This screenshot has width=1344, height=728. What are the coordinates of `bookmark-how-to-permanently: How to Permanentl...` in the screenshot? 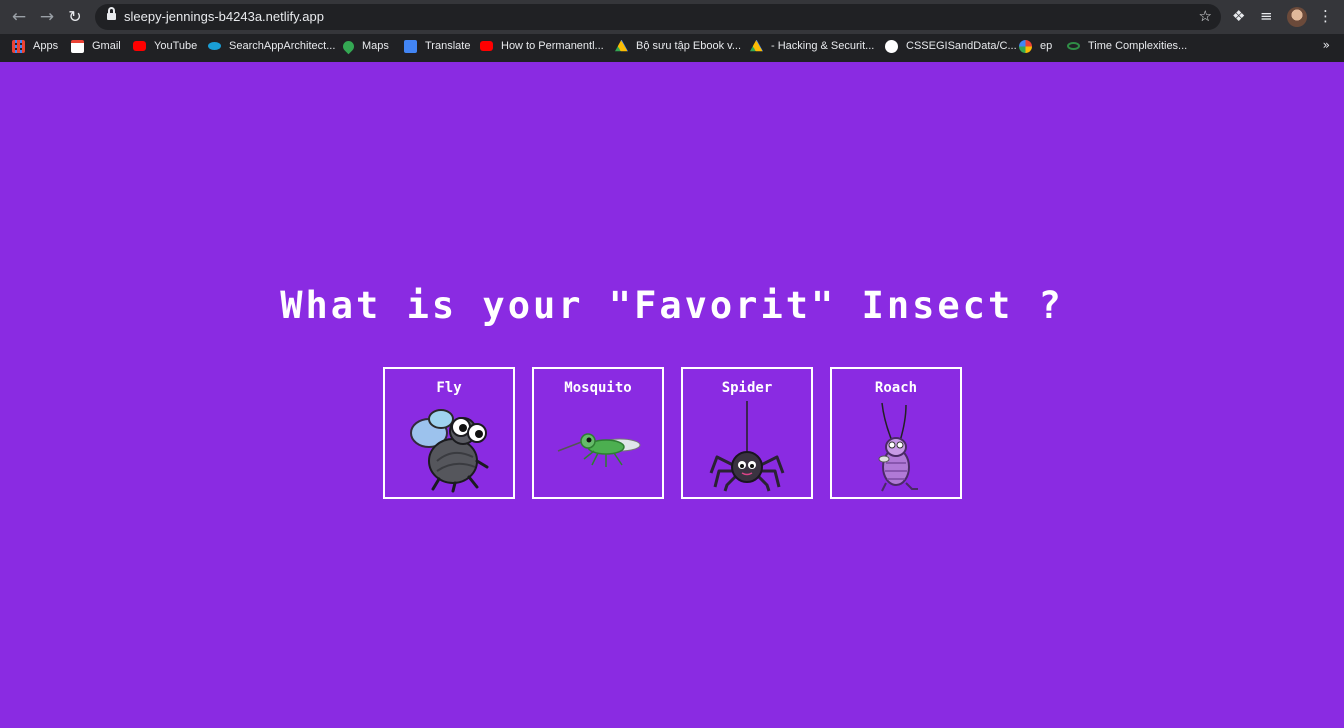 It's located at (542, 46).